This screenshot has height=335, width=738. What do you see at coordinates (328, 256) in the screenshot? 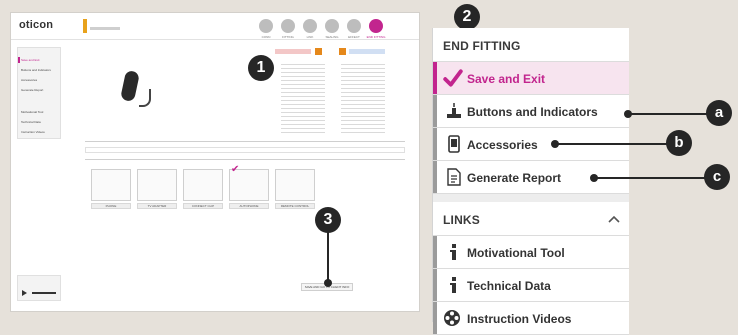
I see `callout-3-leader` at bounding box center [328, 256].